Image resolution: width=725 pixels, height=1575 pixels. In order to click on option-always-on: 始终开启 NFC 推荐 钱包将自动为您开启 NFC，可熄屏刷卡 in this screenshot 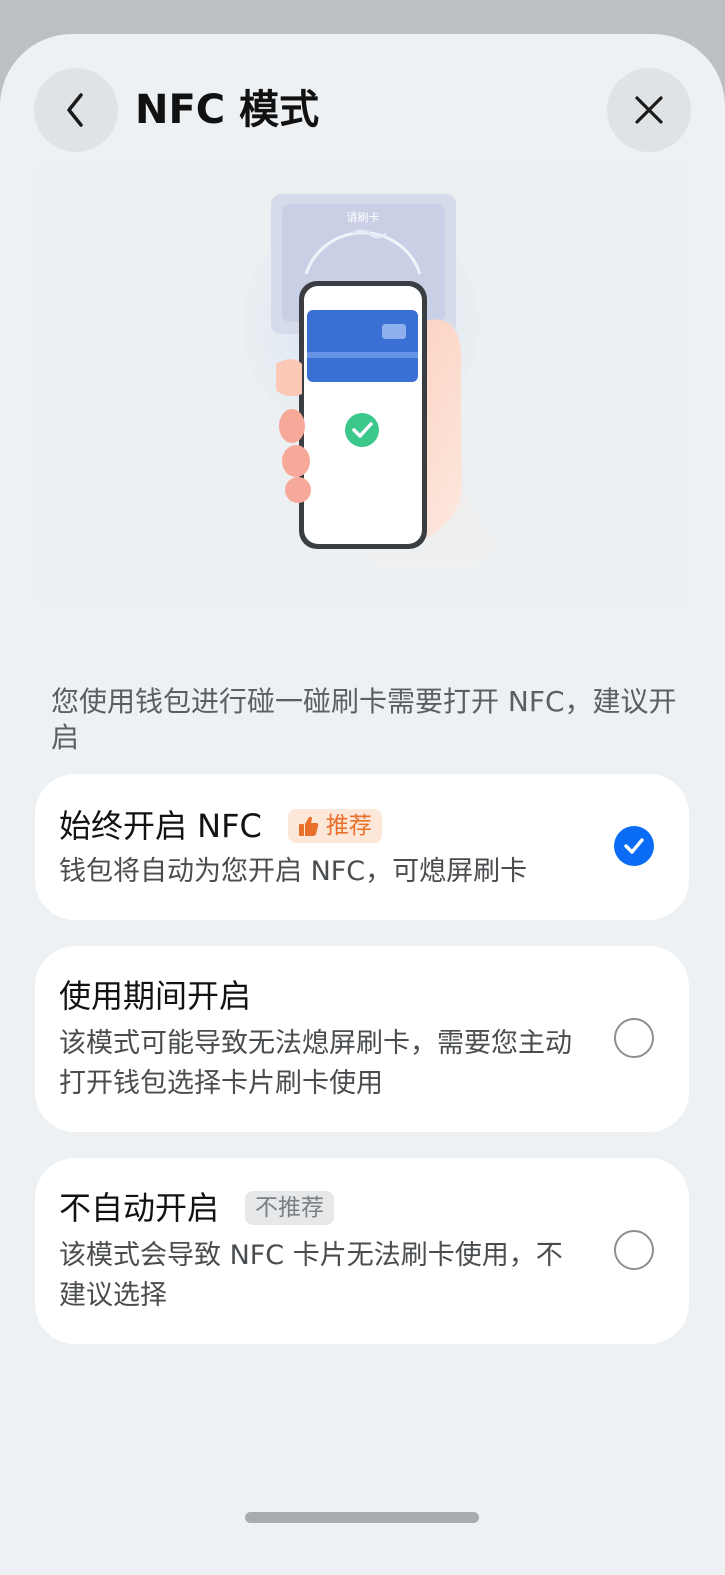, I will do `click(362, 847)`.